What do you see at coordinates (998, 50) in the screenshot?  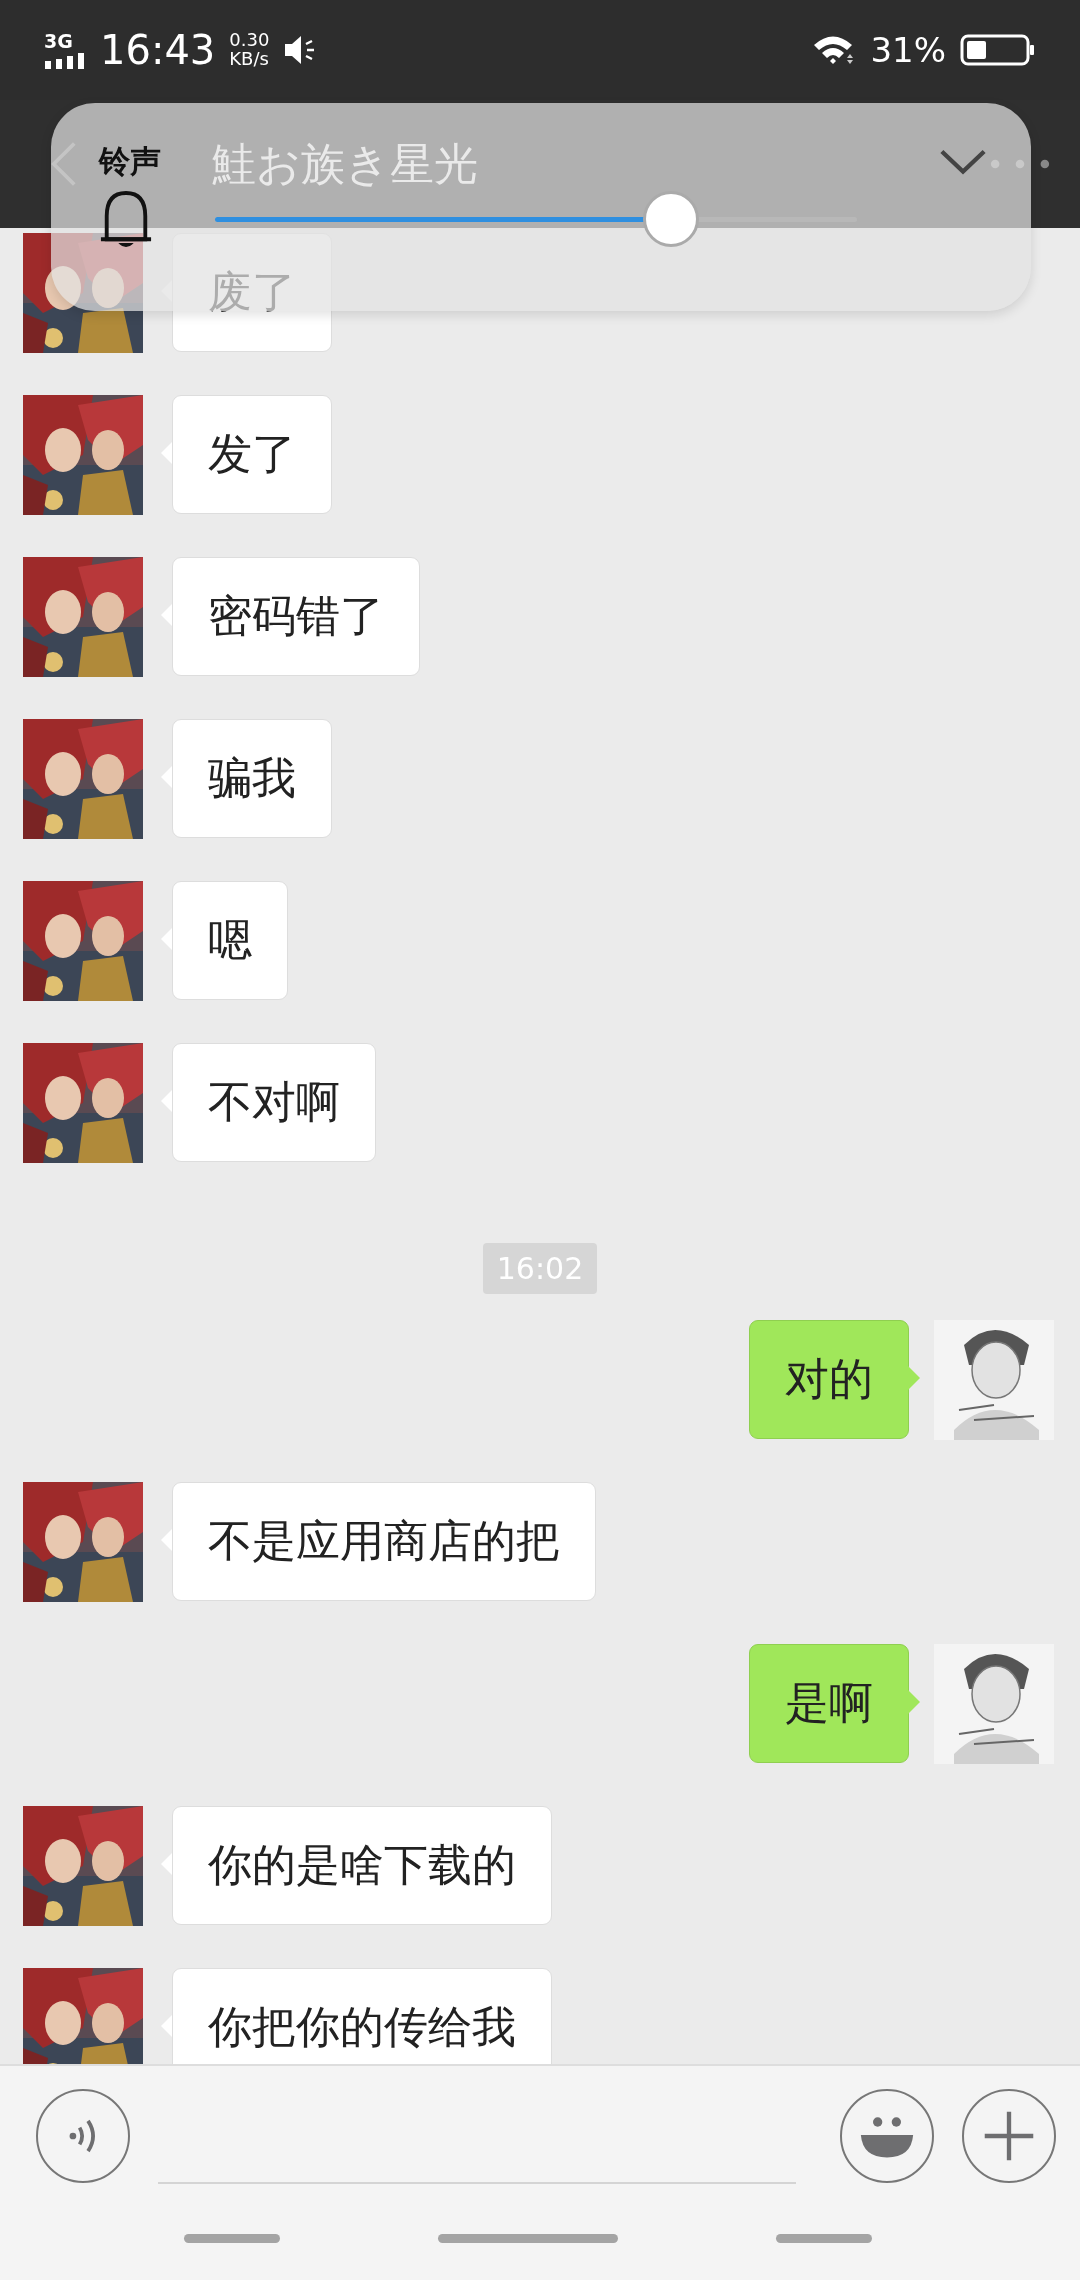 I see `battery-icon` at bounding box center [998, 50].